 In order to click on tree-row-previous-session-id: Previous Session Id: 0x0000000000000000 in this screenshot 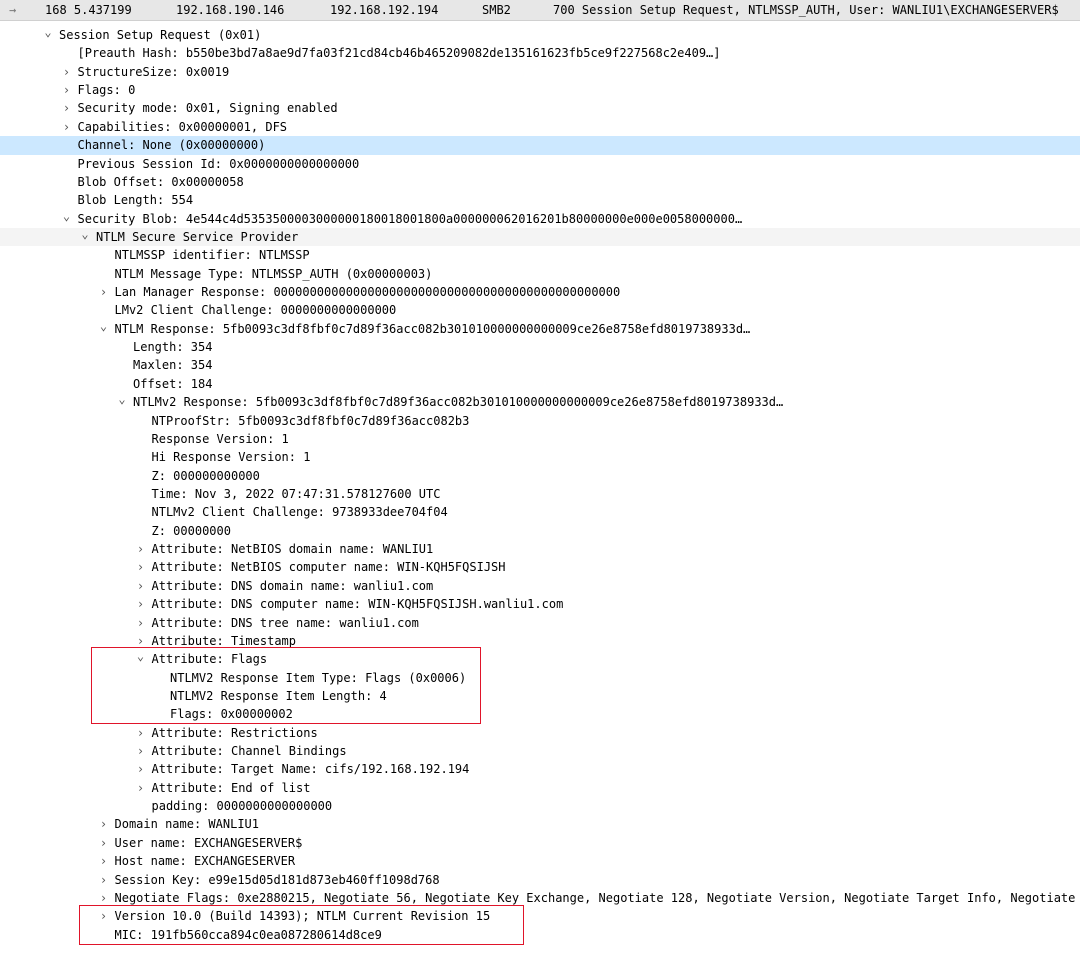, I will do `click(540, 164)`.